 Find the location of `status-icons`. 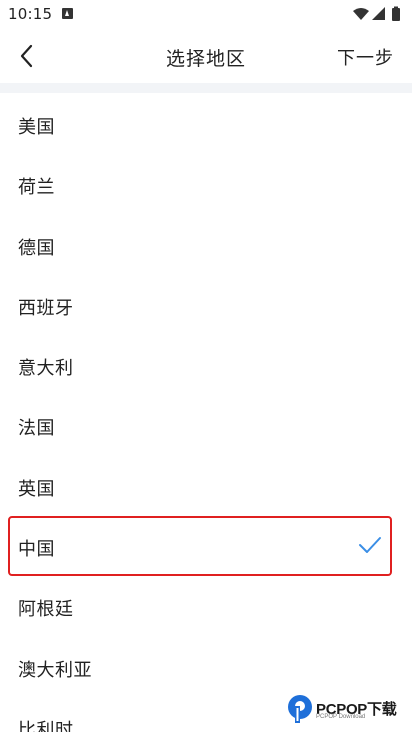

status-icons is located at coordinates (378, 14).